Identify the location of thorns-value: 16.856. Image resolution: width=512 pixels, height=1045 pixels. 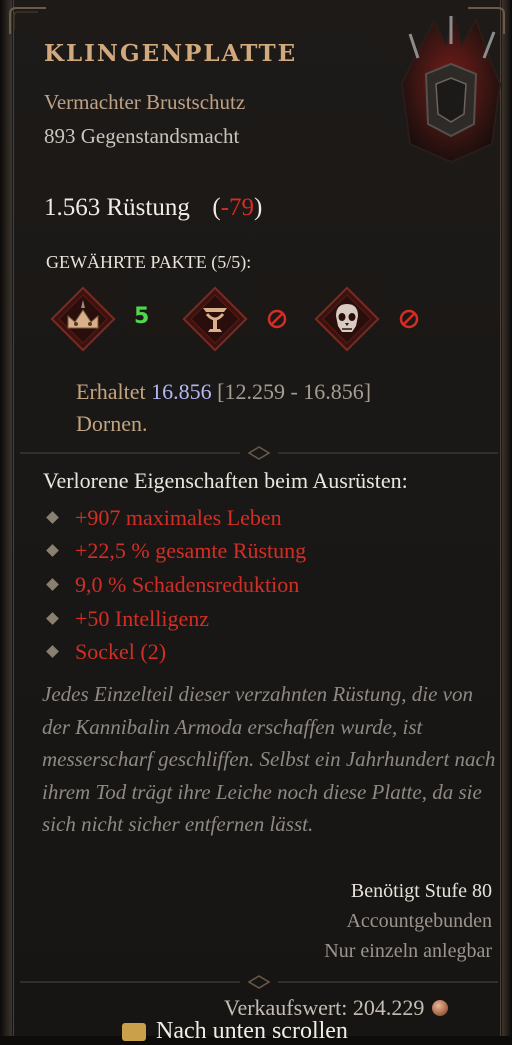
(181, 391).